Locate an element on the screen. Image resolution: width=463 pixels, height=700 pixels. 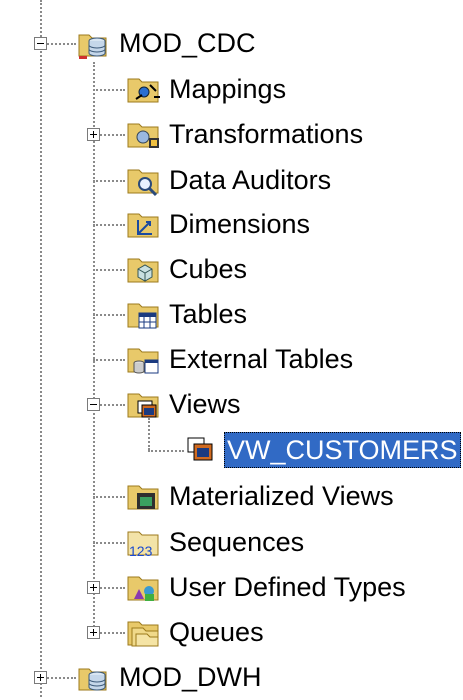
collapse-toggle-mod-cdc is located at coordinates (40, 43).